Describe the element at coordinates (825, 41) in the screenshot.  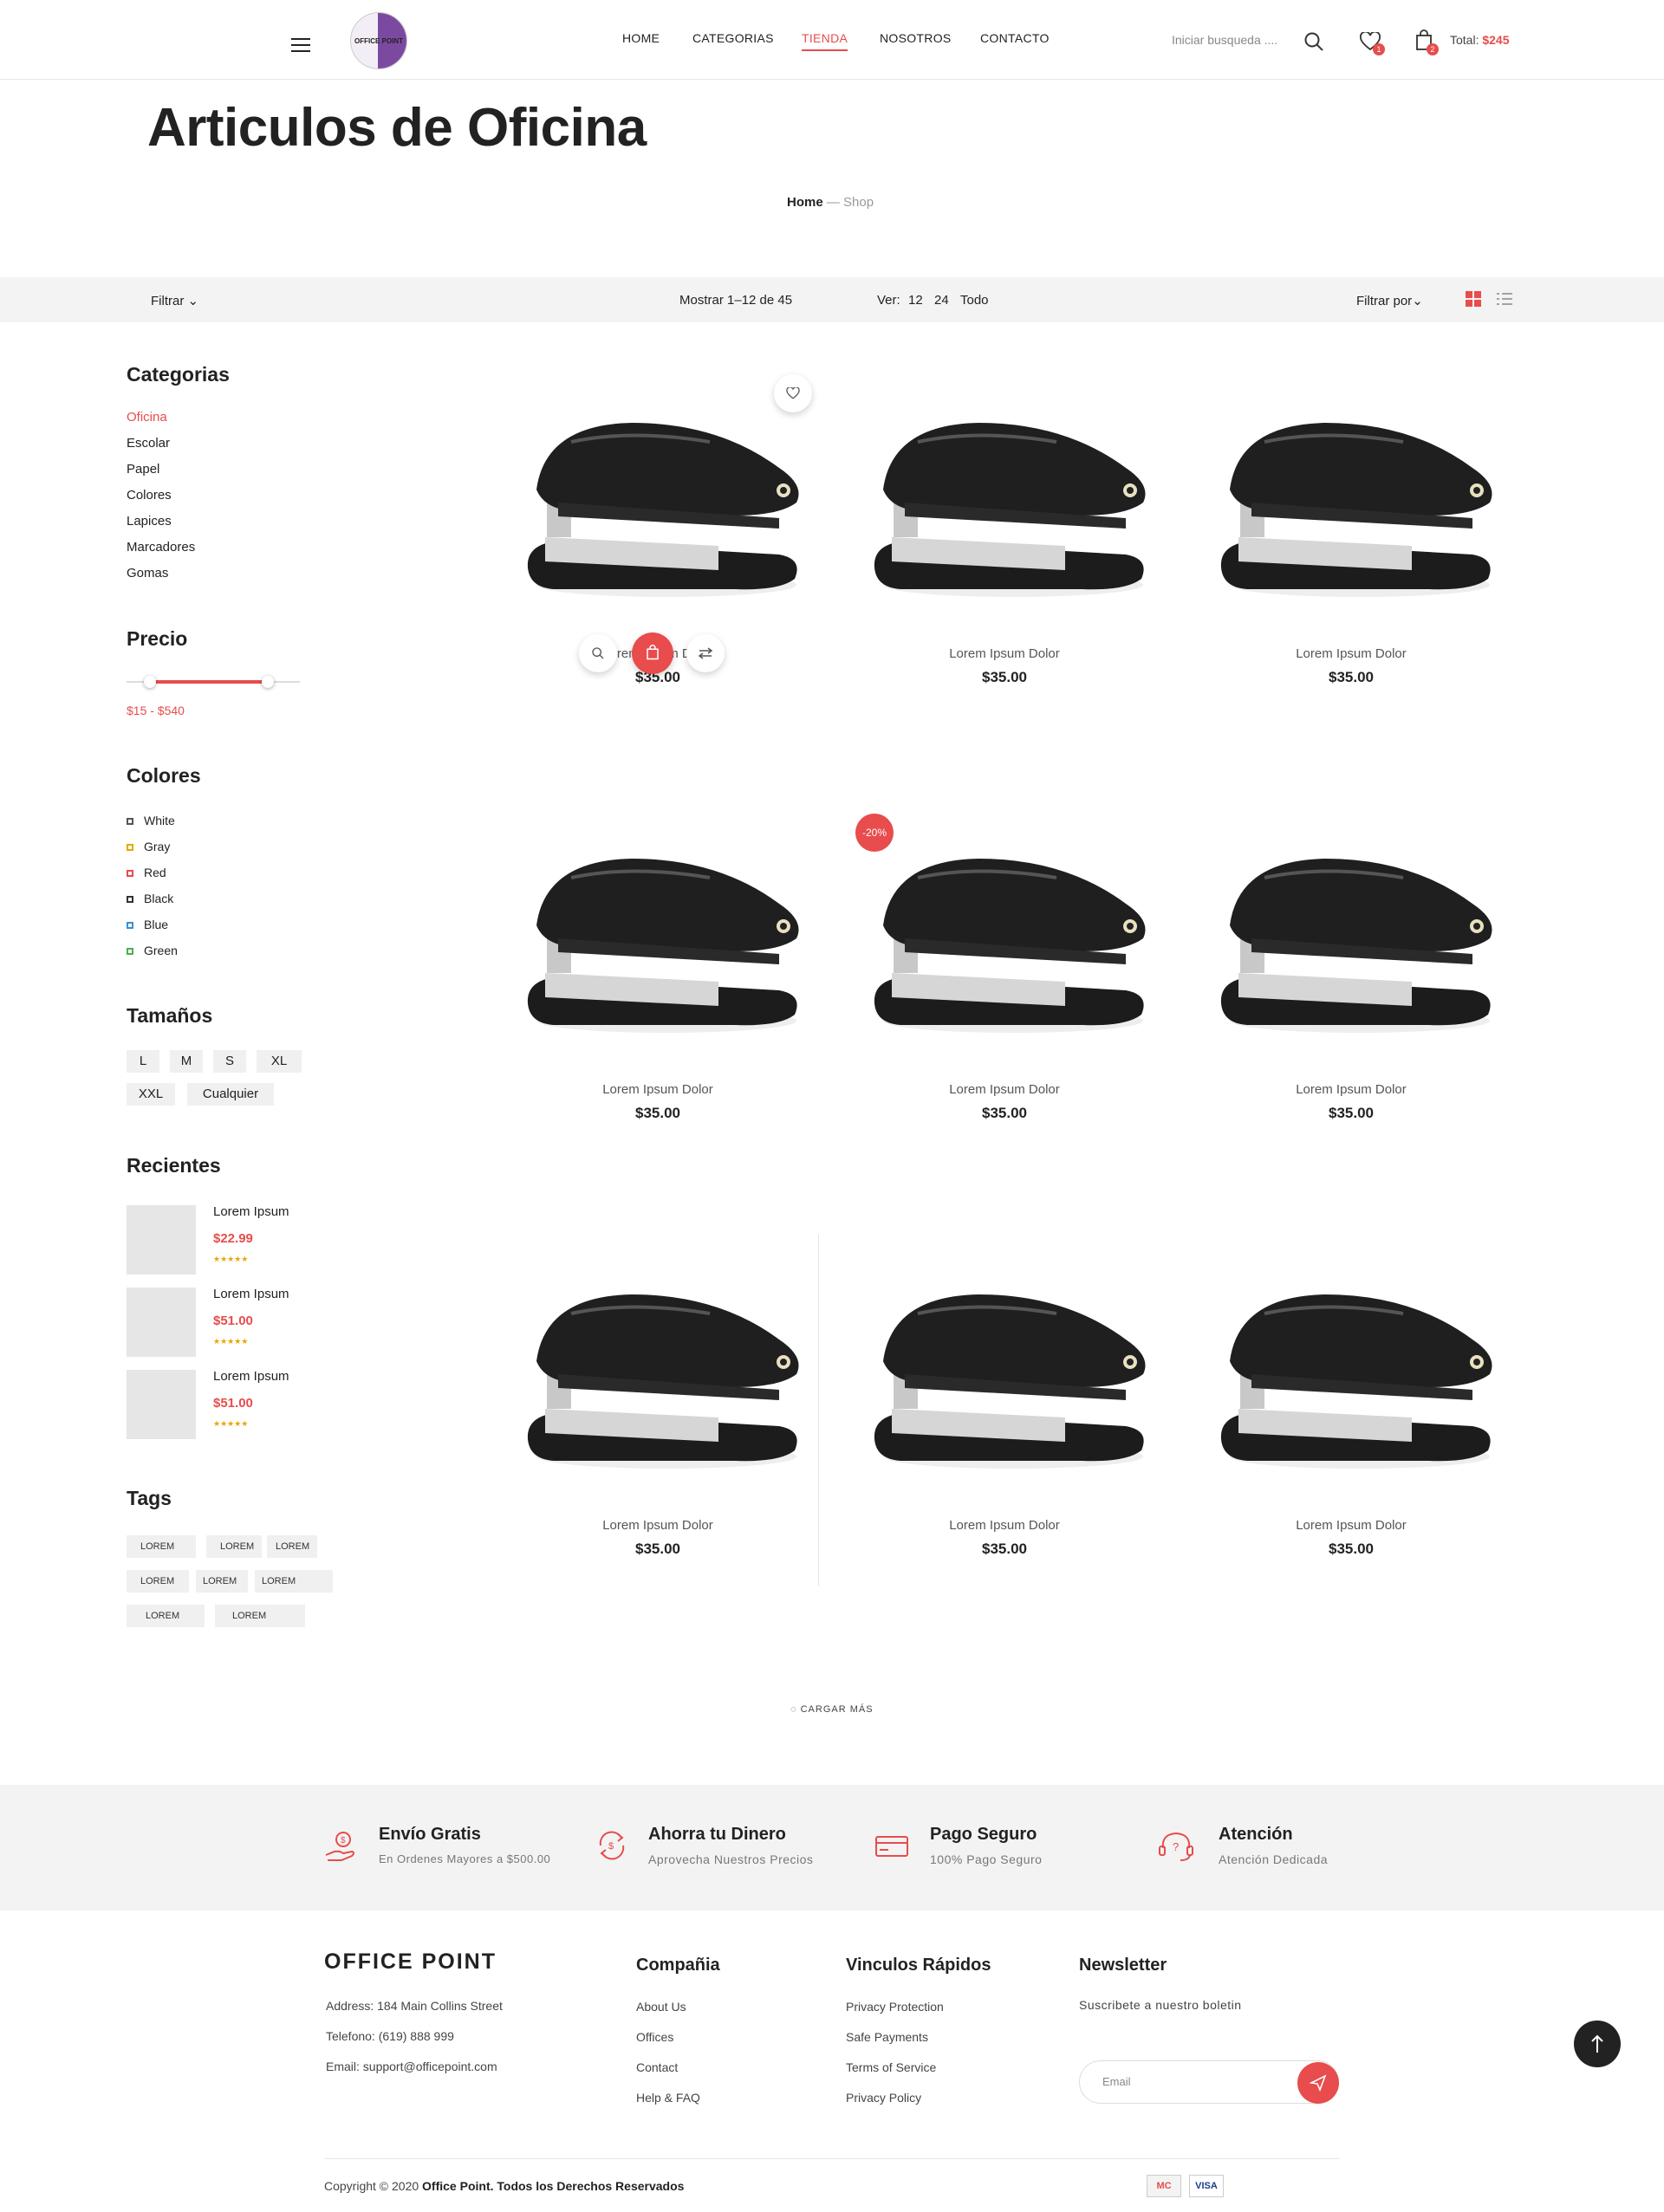
I see `nav-tienda: TIENDA` at that location.